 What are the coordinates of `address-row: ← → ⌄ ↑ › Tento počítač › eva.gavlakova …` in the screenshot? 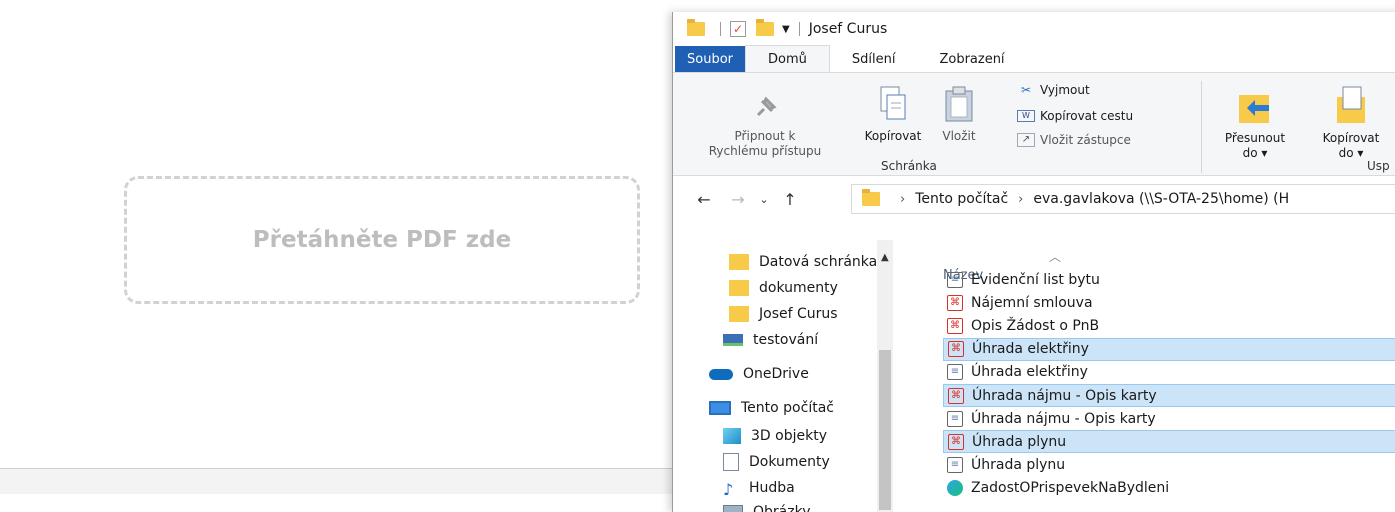 It's located at (1034, 199).